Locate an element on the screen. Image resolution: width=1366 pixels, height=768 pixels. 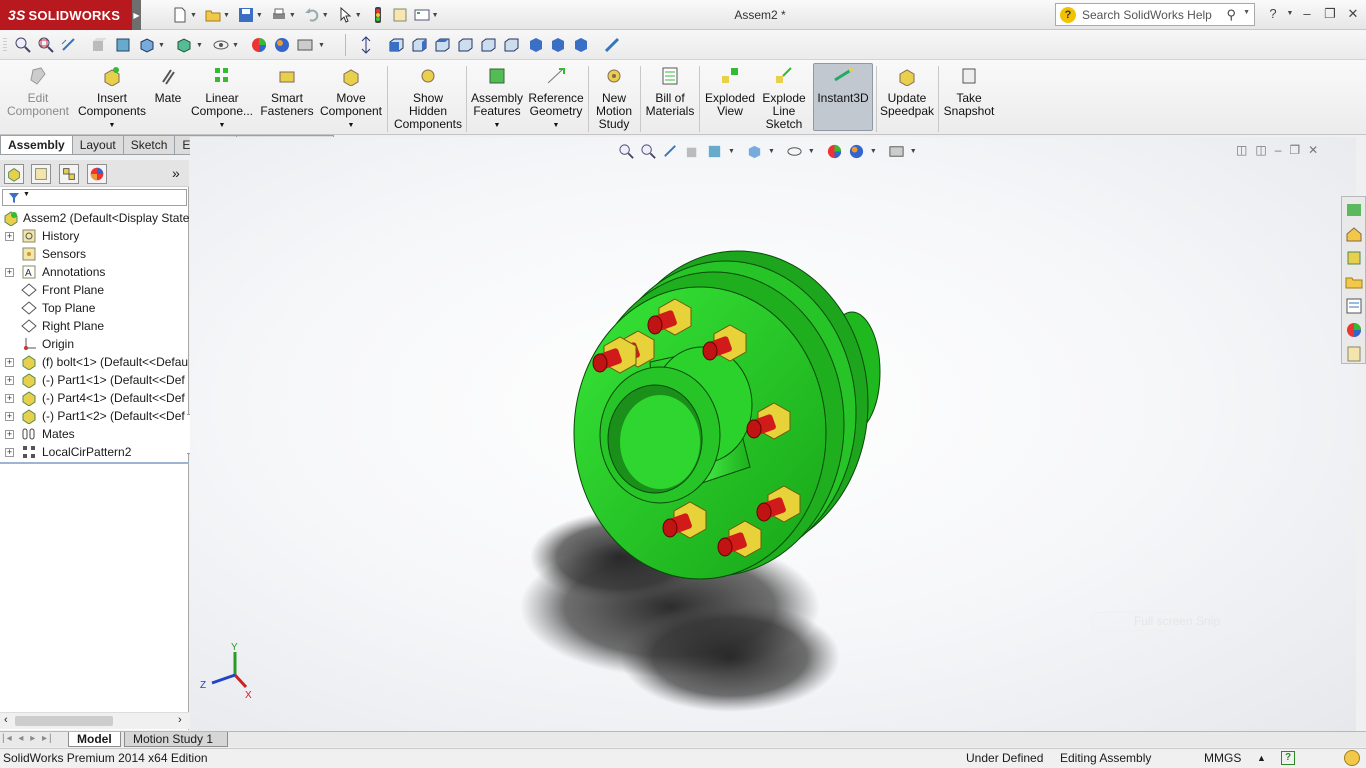
explode-line-sketch-button: Explode Line Sketch is located at coordinates (784, 98).